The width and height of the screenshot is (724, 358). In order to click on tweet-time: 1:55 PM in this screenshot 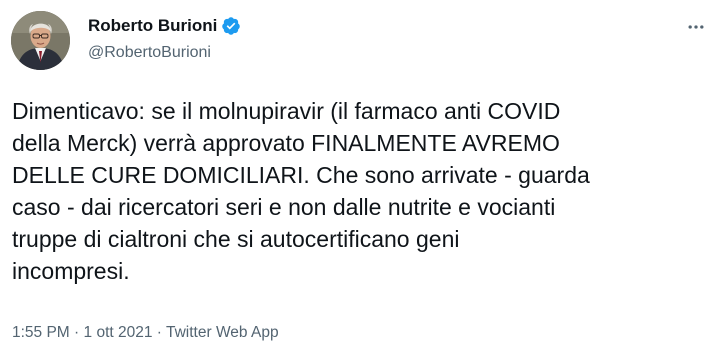, I will do `click(41, 332)`.